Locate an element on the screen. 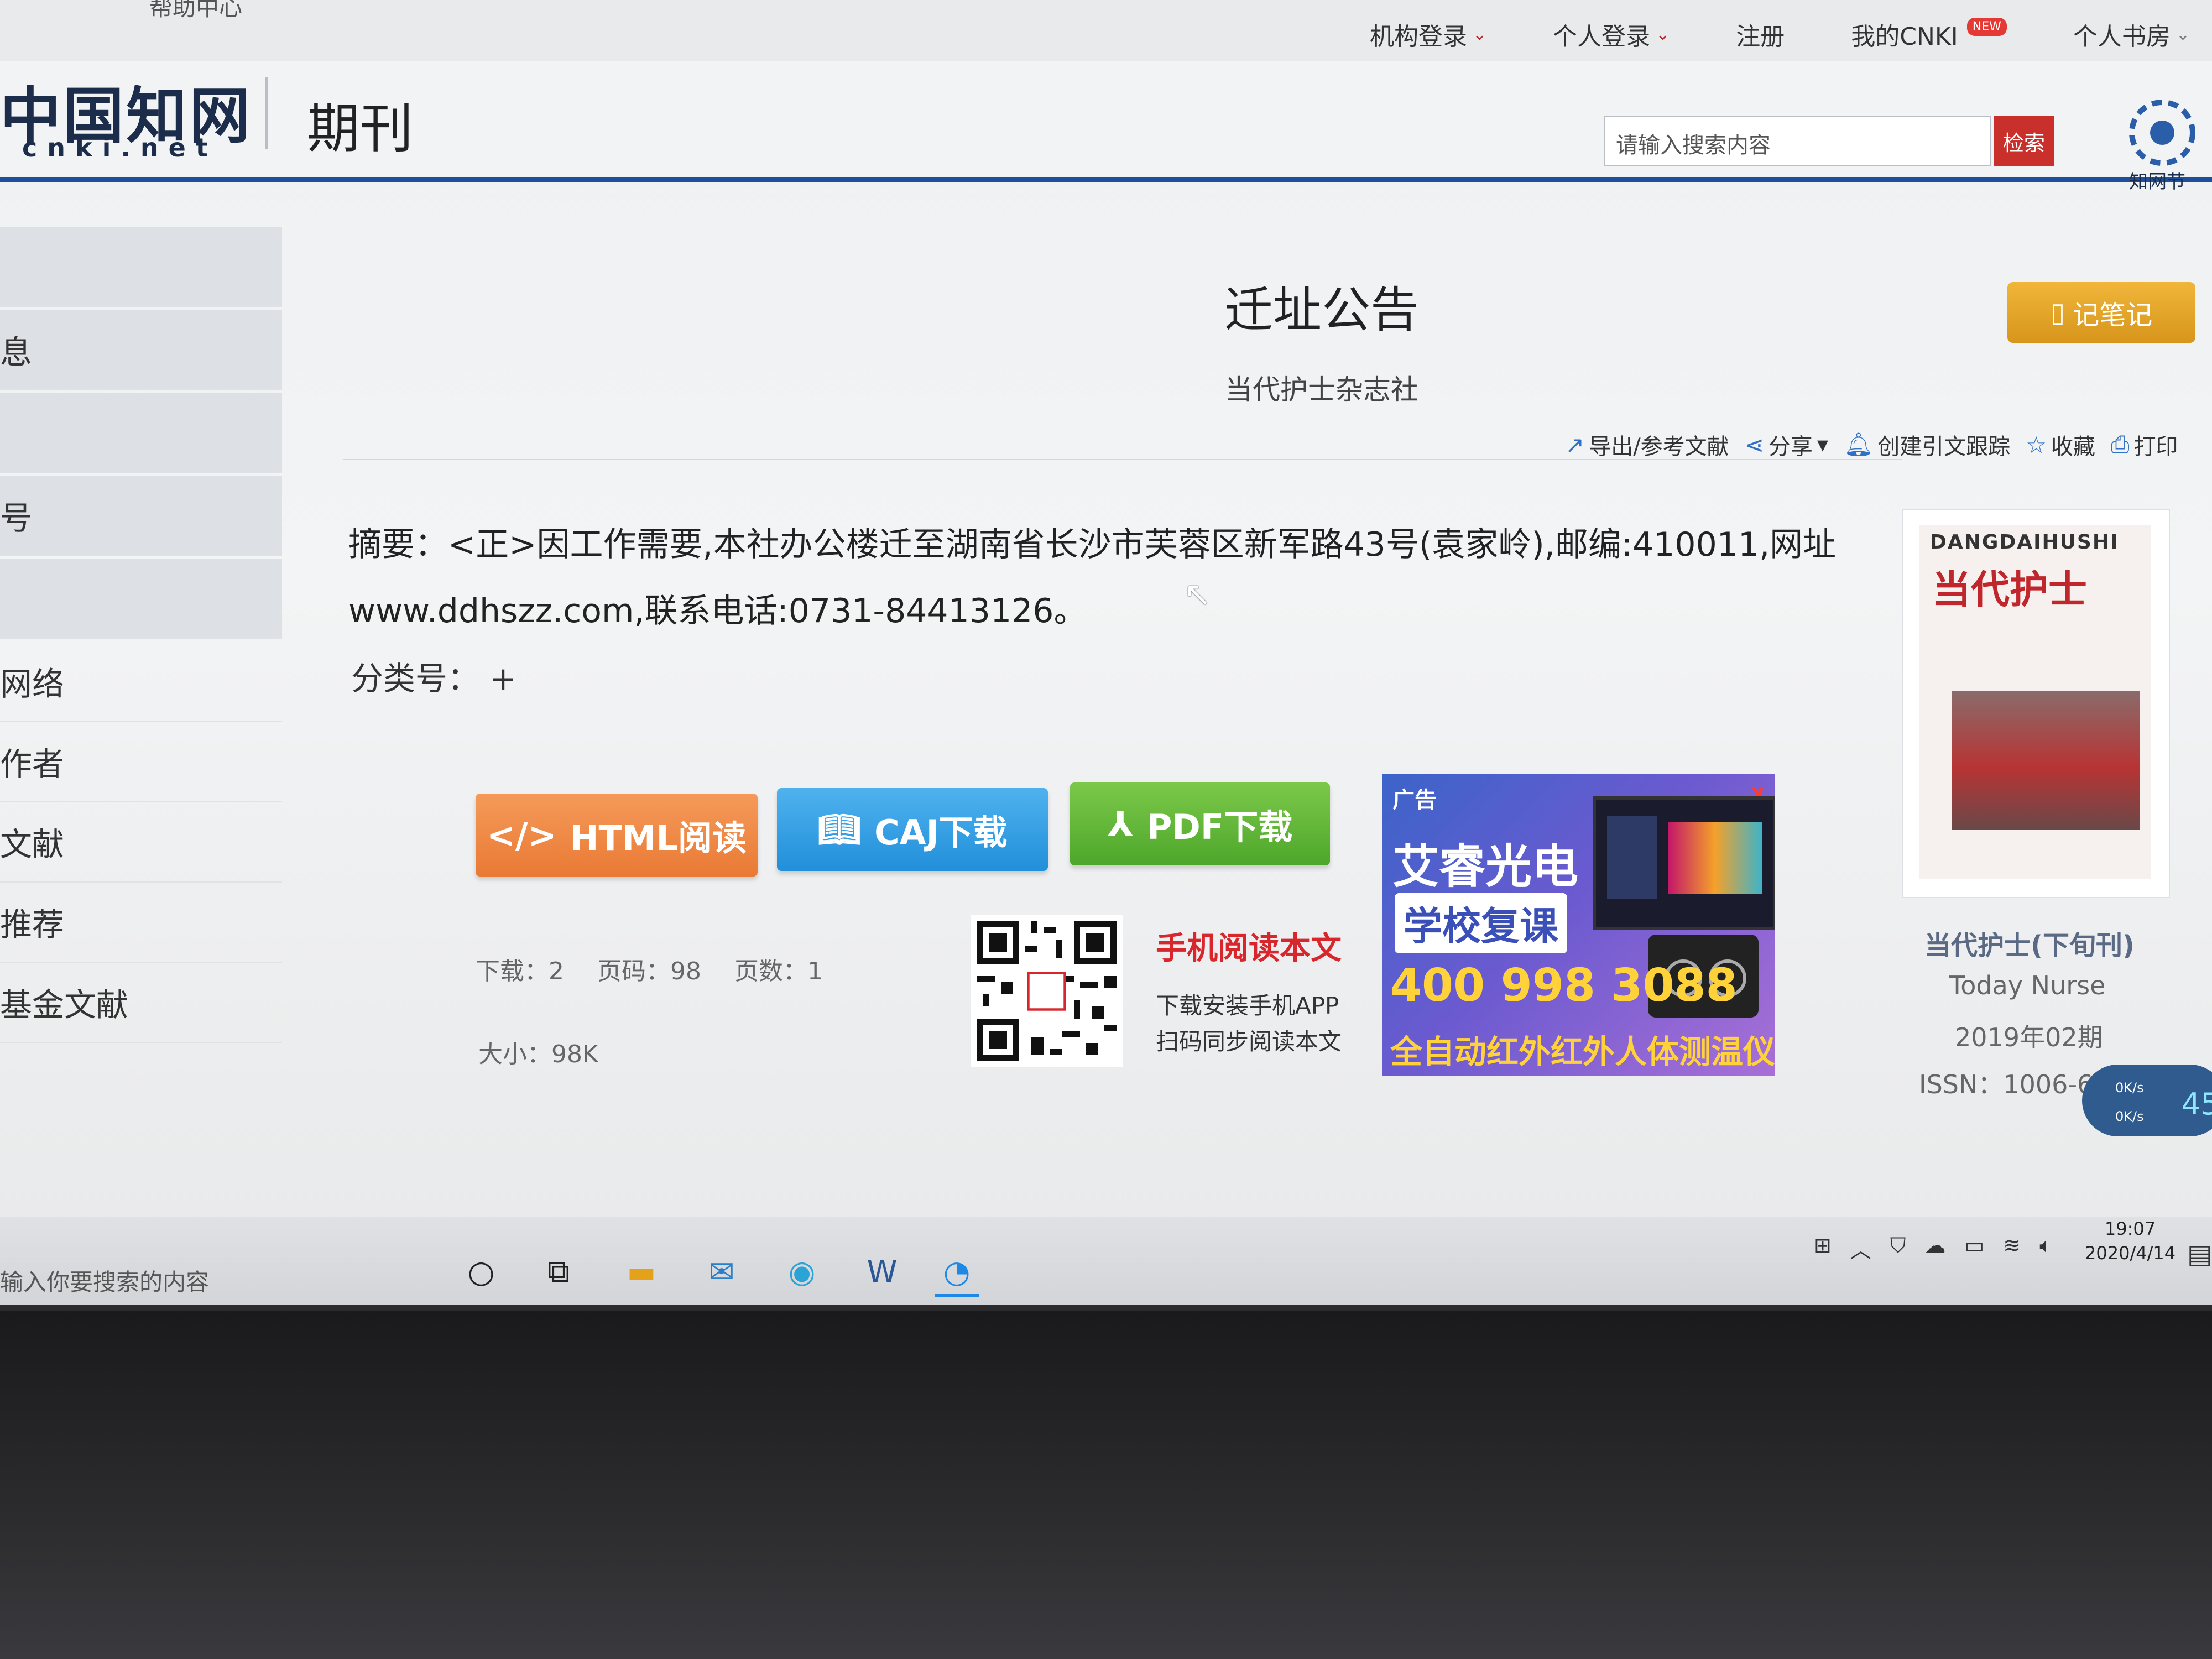  download-stats: 下载：2 页码：98 页数：1 is located at coordinates (649, 969).